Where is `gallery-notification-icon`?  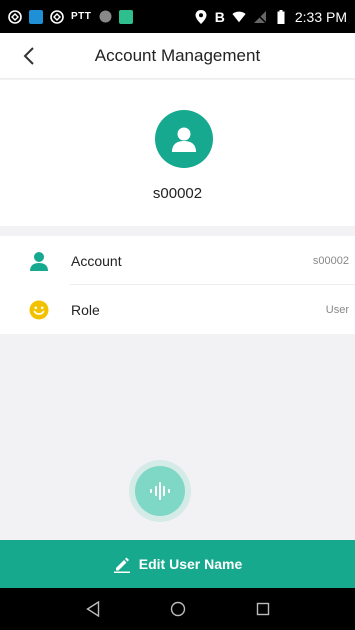 gallery-notification-icon is located at coordinates (36, 16).